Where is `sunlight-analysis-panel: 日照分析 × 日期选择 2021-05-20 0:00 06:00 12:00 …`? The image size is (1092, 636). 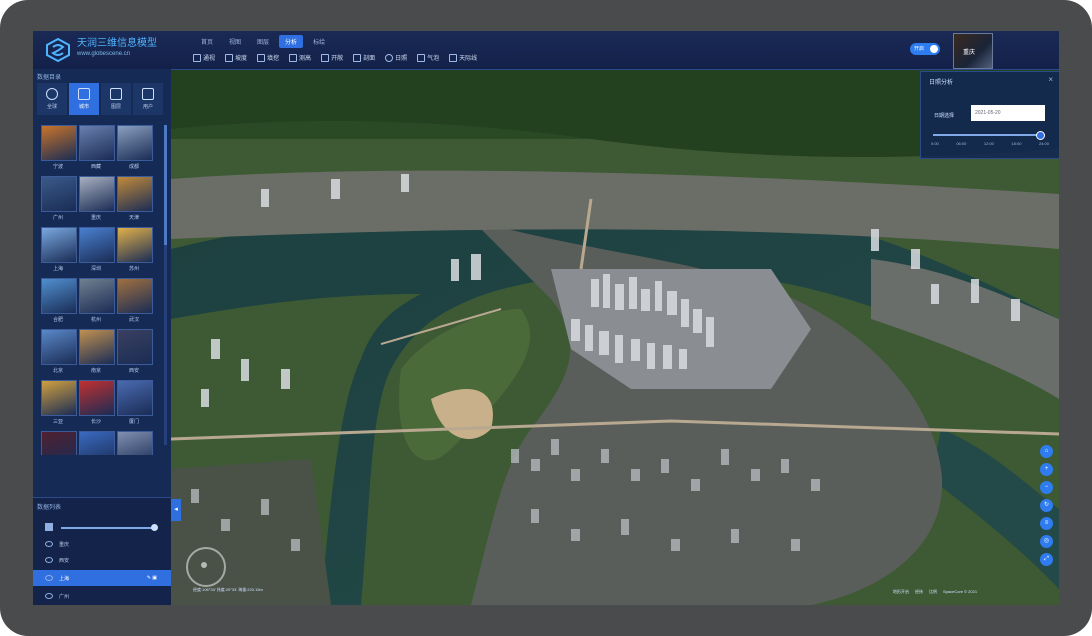 sunlight-analysis-panel: 日照分析 × 日期选择 2021-05-20 0:00 06:00 12:00 … is located at coordinates (989, 115).